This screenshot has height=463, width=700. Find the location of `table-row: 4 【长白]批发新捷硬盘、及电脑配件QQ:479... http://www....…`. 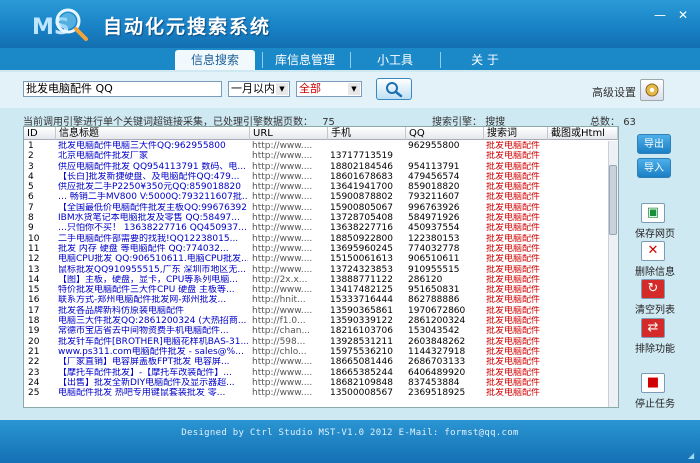

table-row: 4 【长白]批发新捷硬盘、及电脑配件QQ:479... http://www....… is located at coordinates (316, 177).